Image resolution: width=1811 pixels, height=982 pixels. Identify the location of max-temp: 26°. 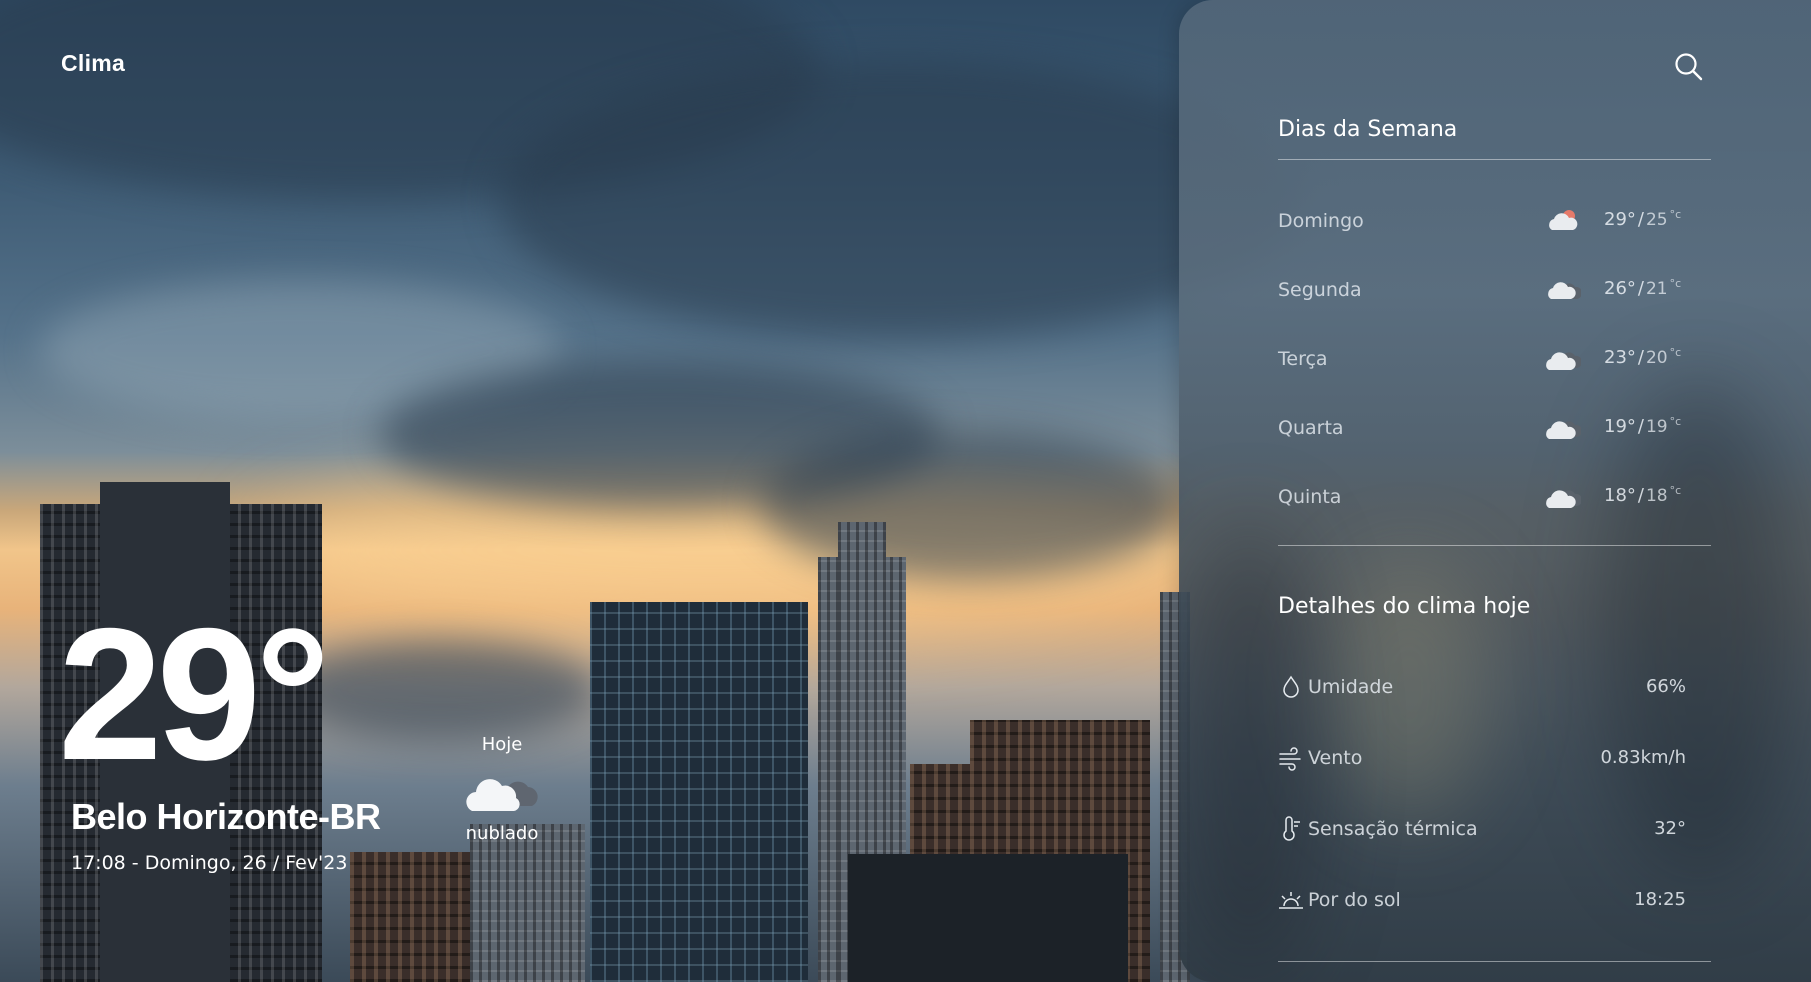
(1620, 288).